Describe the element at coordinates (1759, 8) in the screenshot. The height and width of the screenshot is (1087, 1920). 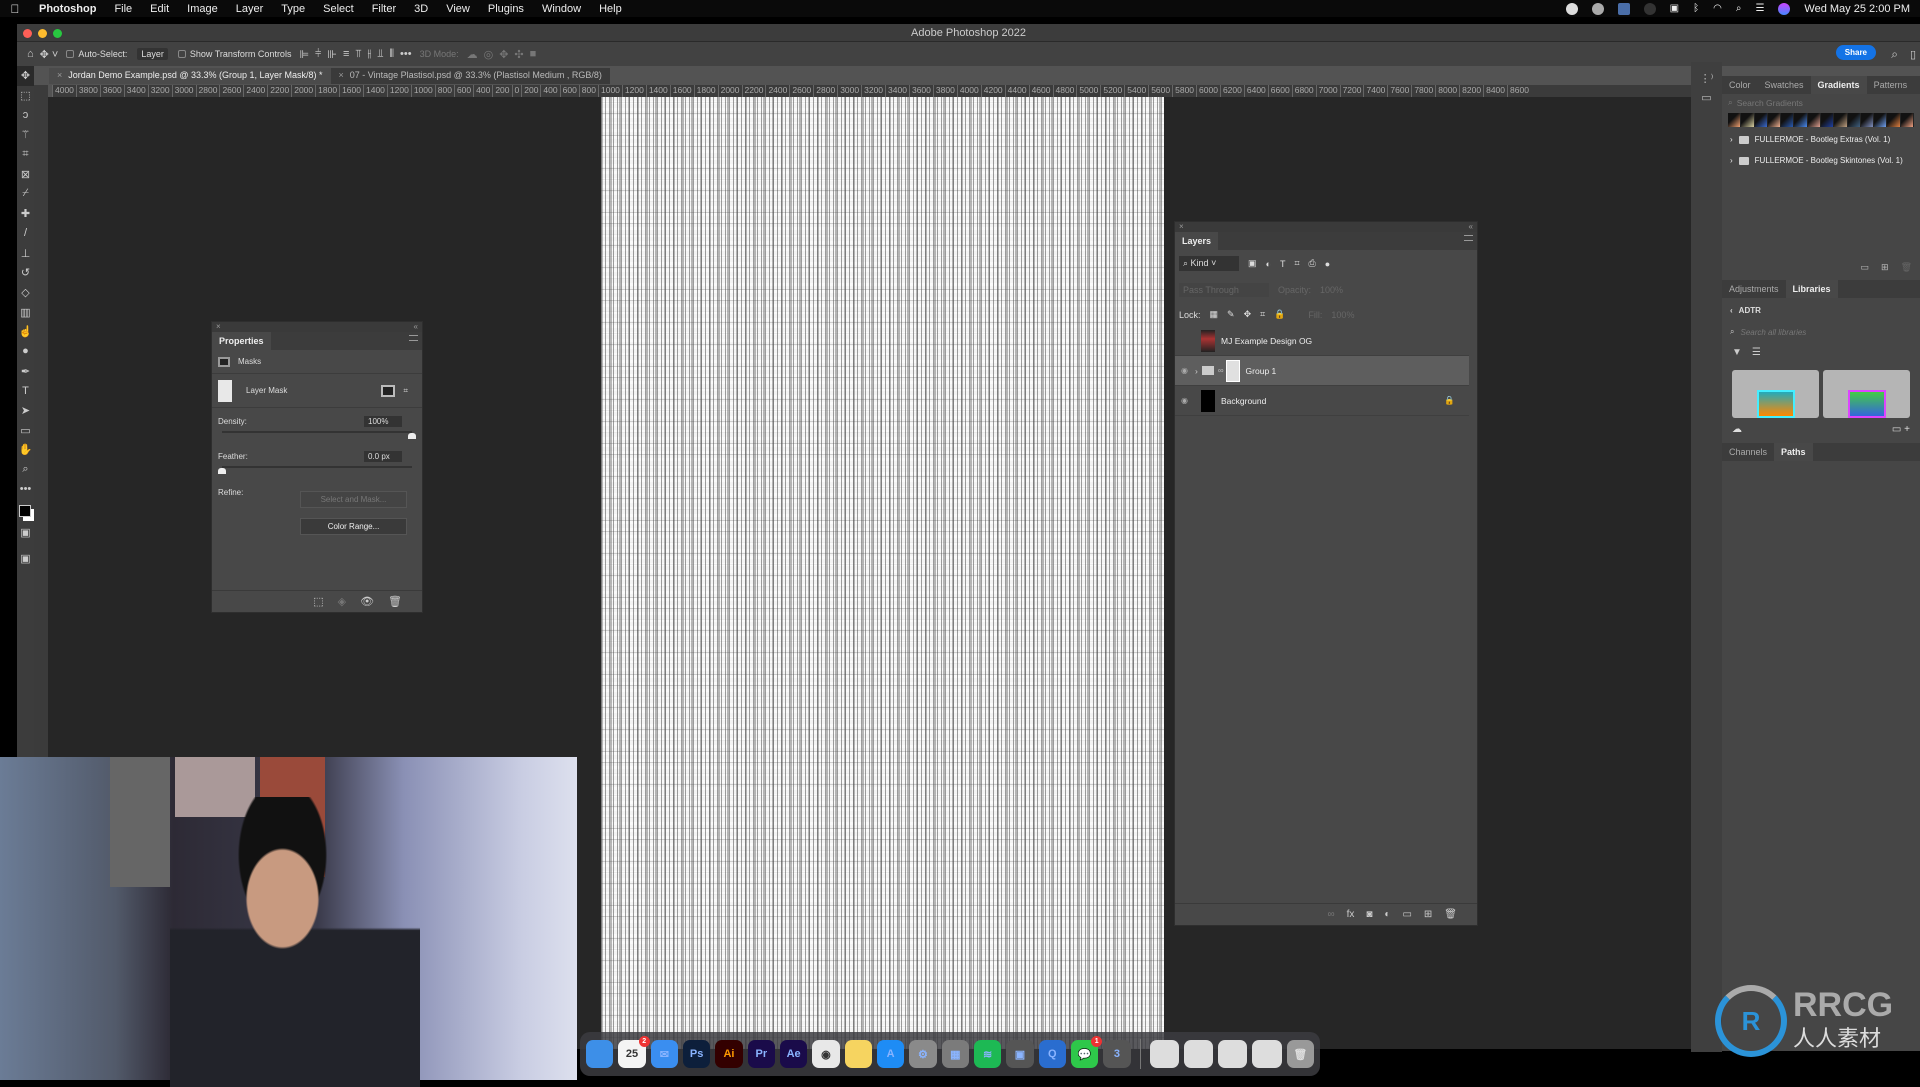
I see `control-center-icon: ☰` at that location.